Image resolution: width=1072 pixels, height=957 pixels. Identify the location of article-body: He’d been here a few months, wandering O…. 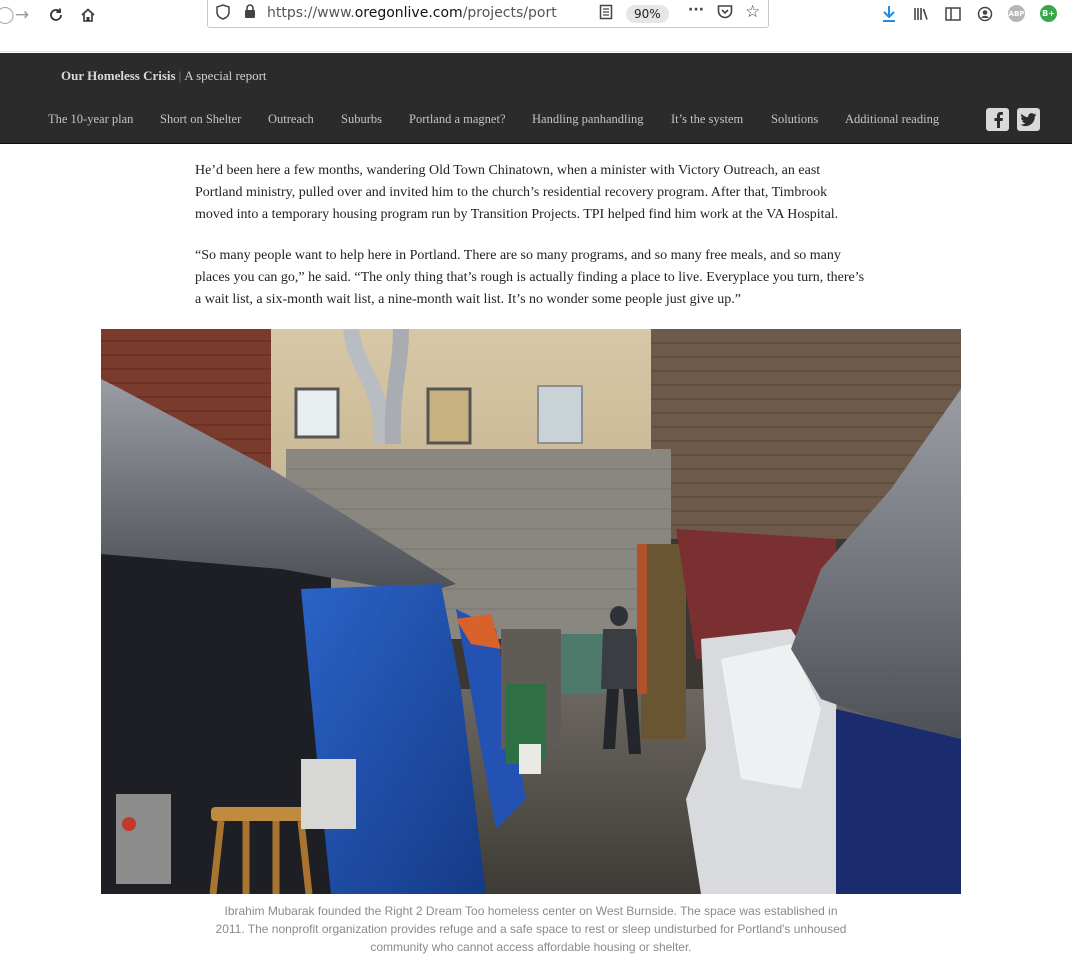
(530, 245).